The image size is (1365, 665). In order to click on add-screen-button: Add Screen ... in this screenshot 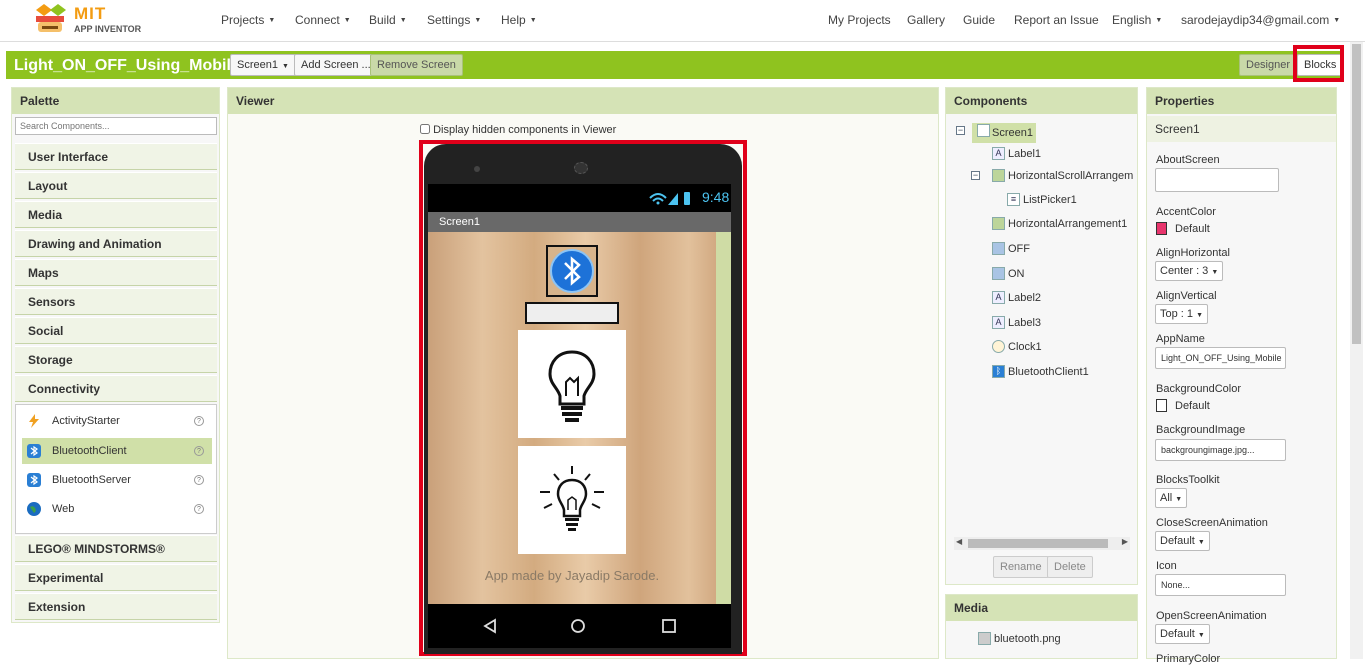, I will do `click(336, 65)`.